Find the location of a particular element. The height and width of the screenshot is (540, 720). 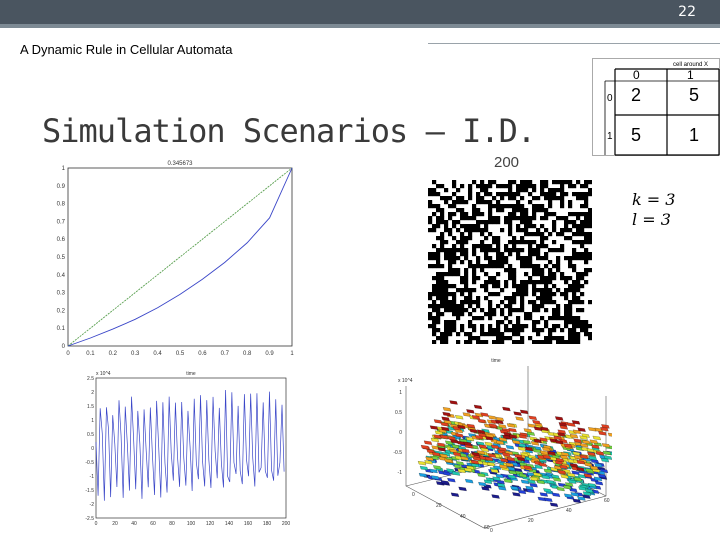

y-tick-label: 0 is located at coordinates (64, 347).